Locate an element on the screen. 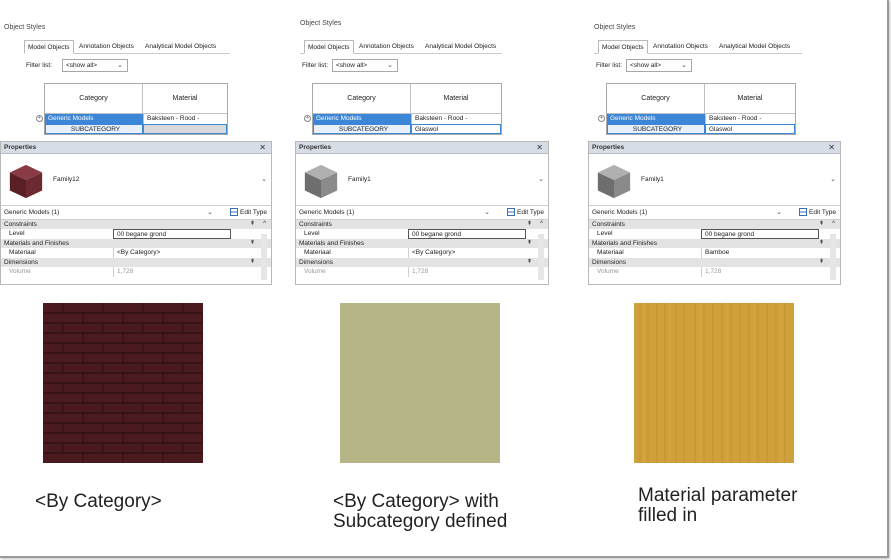  filter-label: Filter list: is located at coordinates (39, 65).